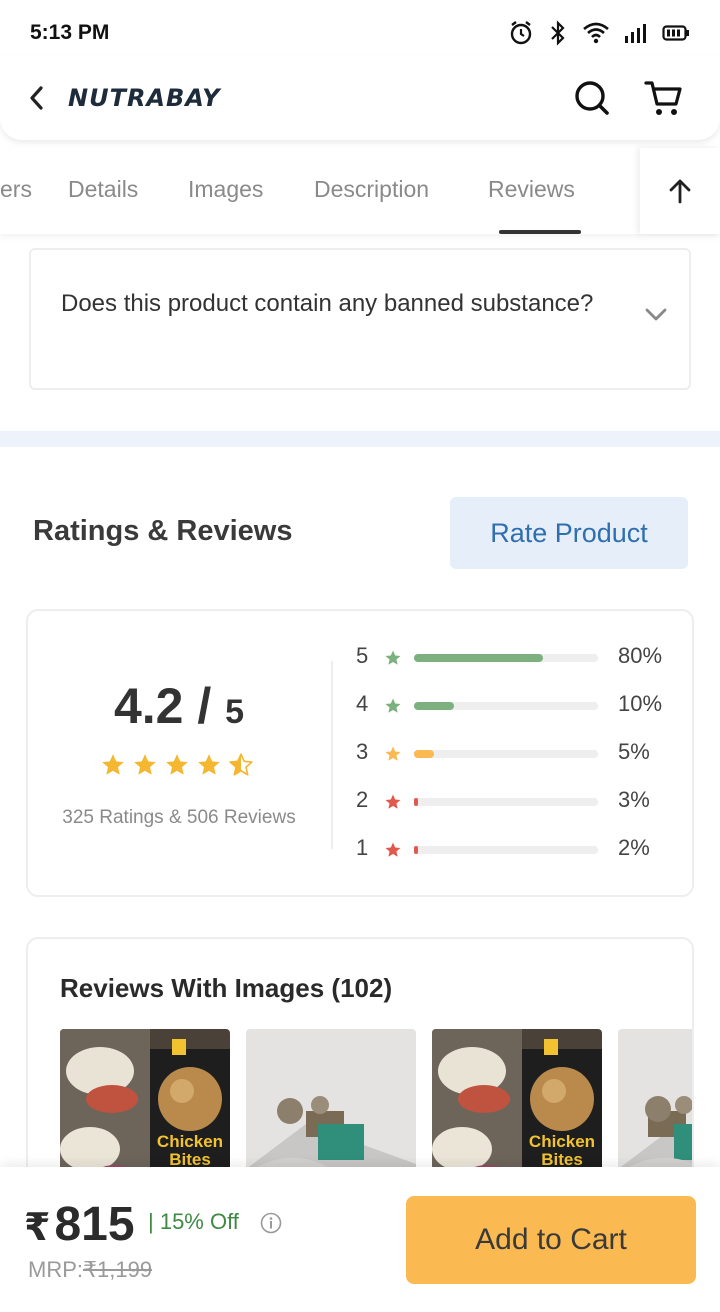  I want to click on chevron-down-icon, so click(656, 314).